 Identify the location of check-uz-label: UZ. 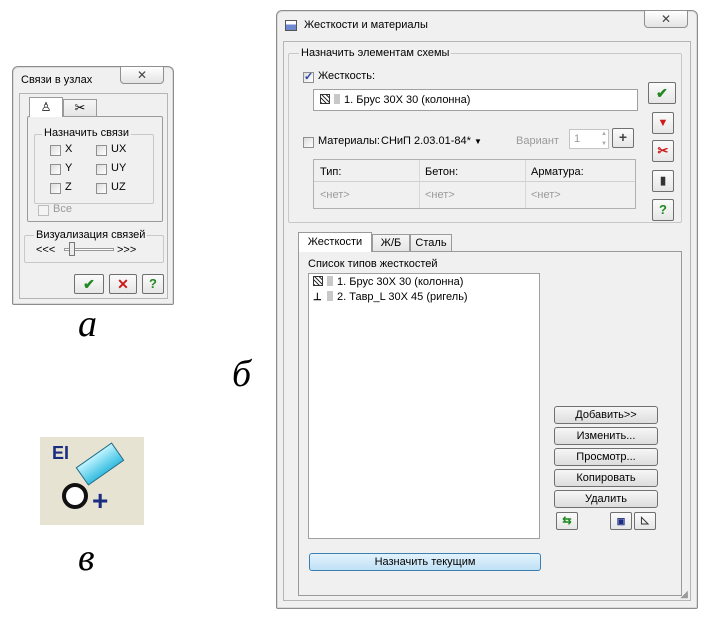
(118, 187).